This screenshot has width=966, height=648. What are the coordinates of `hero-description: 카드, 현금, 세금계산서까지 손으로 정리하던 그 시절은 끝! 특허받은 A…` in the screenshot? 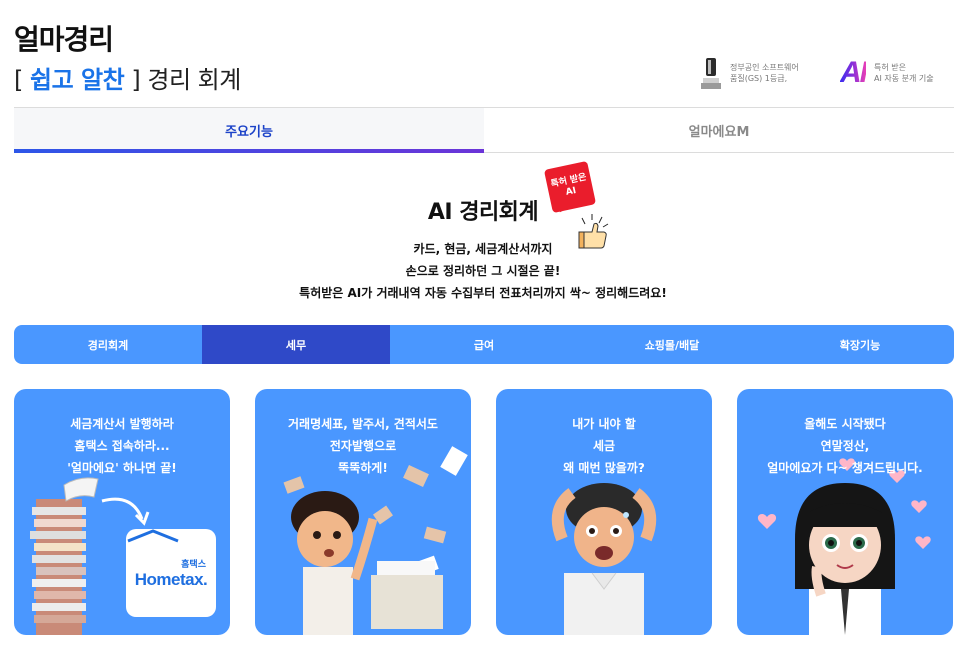 It's located at (483, 271).